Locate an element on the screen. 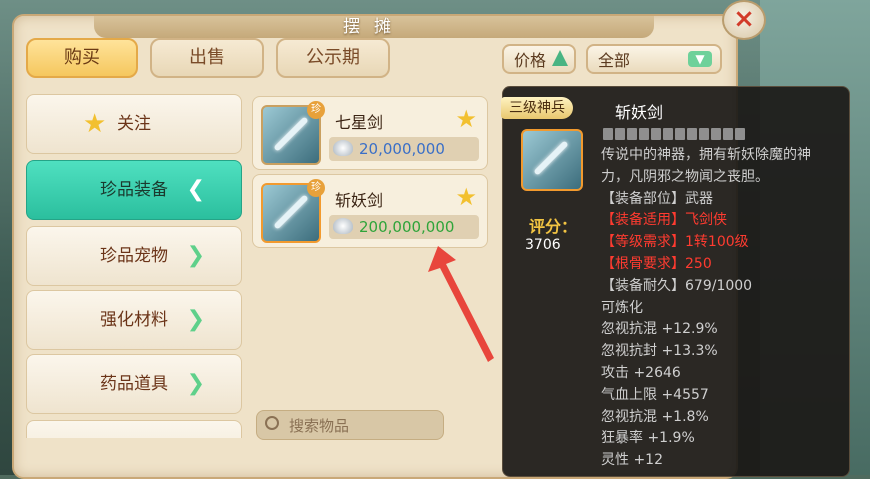 The height and width of the screenshot is (479, 870). stat-line: 【装备适用】飞剑侠 is located at coordinates (664, 220).